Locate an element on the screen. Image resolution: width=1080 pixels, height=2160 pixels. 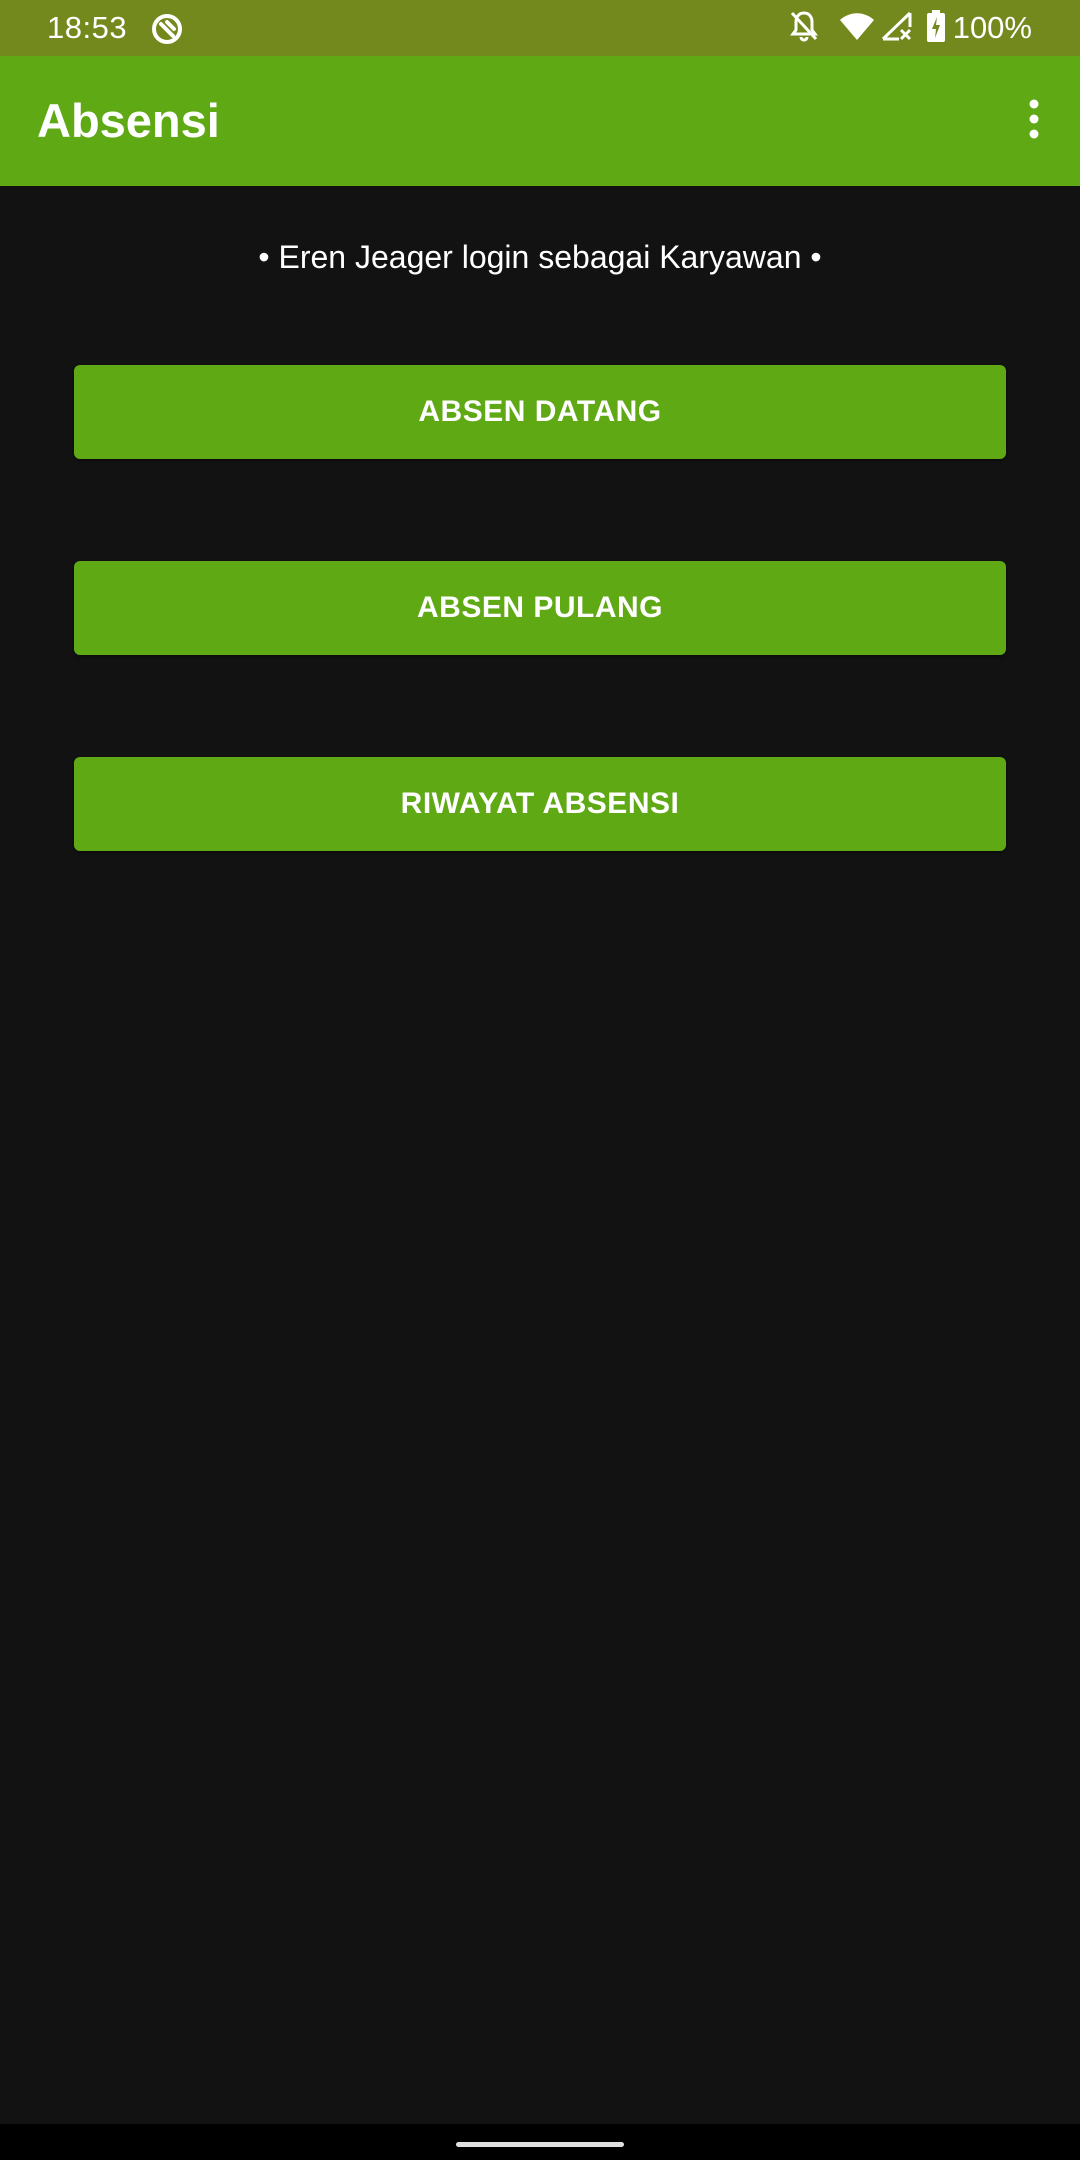
app-bar: Absensi is located at coordinates (540, 121).